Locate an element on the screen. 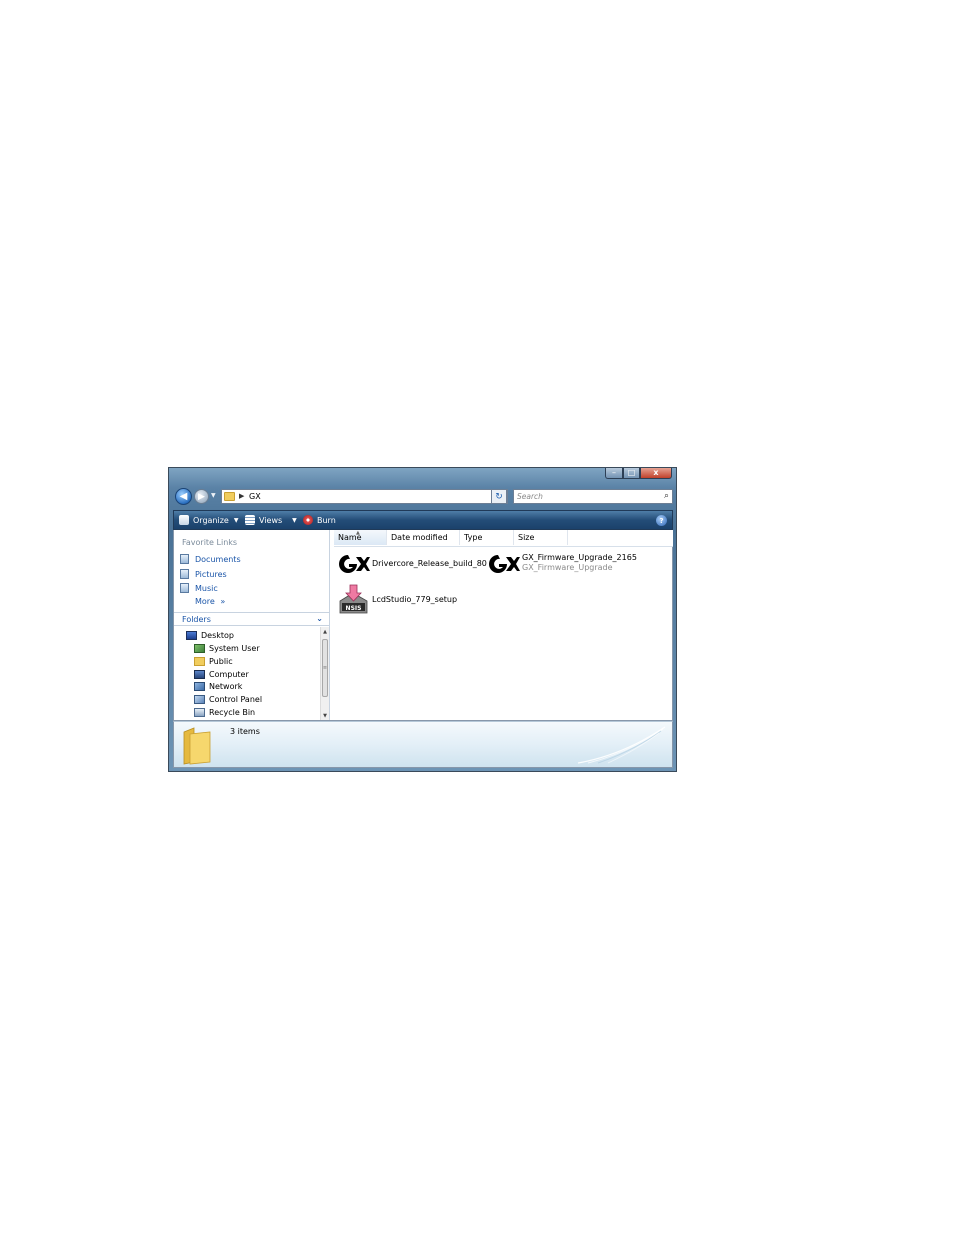  back-arrow-icon: ◀ is located at coordinates (183, 496).